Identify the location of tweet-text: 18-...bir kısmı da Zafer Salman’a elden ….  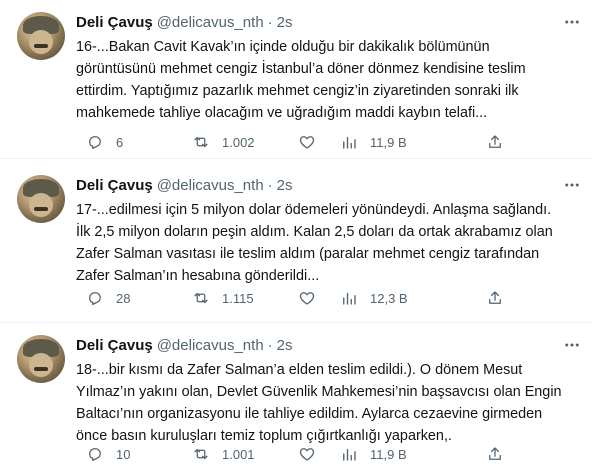
(319, 403).